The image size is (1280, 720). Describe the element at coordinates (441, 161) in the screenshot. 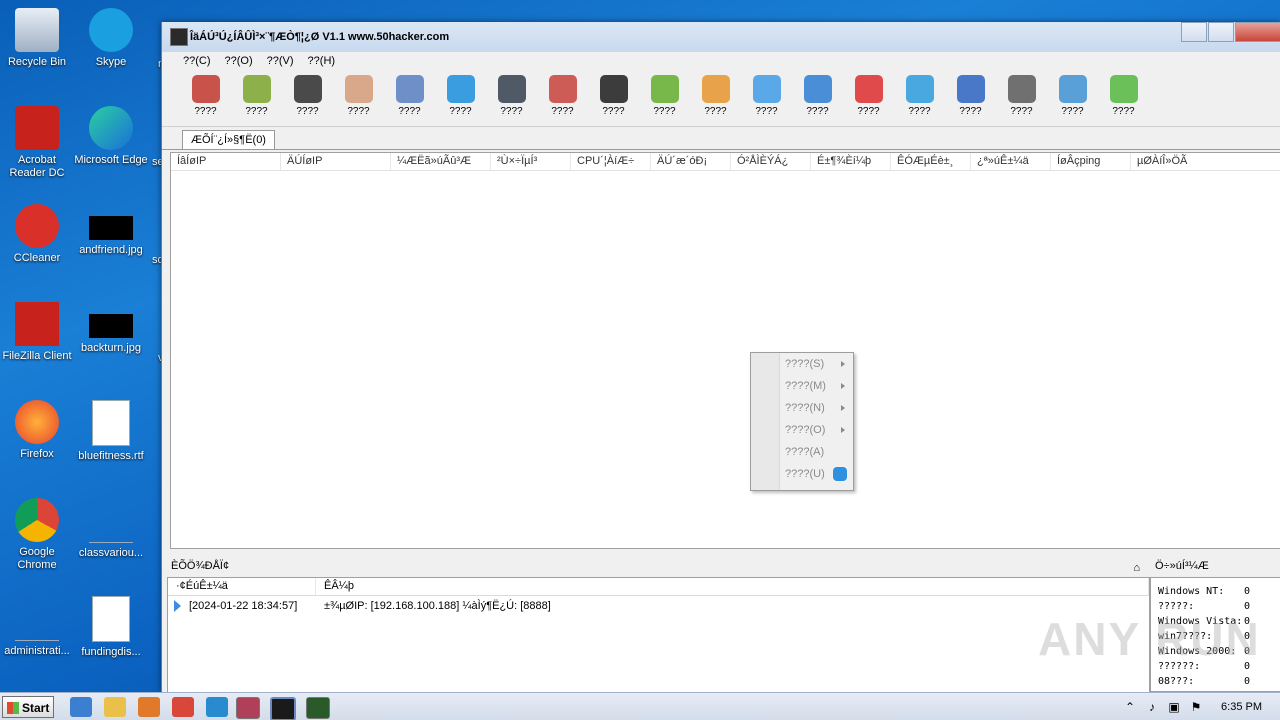

I see `grid-column-header: ¼ÆËã»úÃû³Æ` at that location.